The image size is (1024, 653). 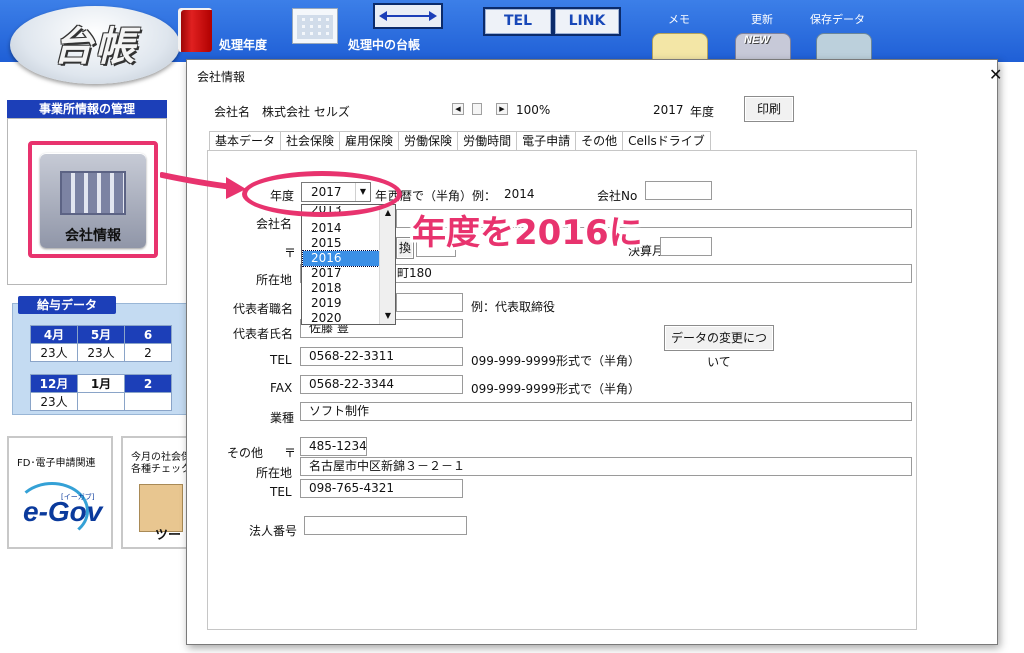 What do you see at coordinates (281, 388) in the screenshot?
I see `fax-label: FAX` at bounding box center [281, 388].